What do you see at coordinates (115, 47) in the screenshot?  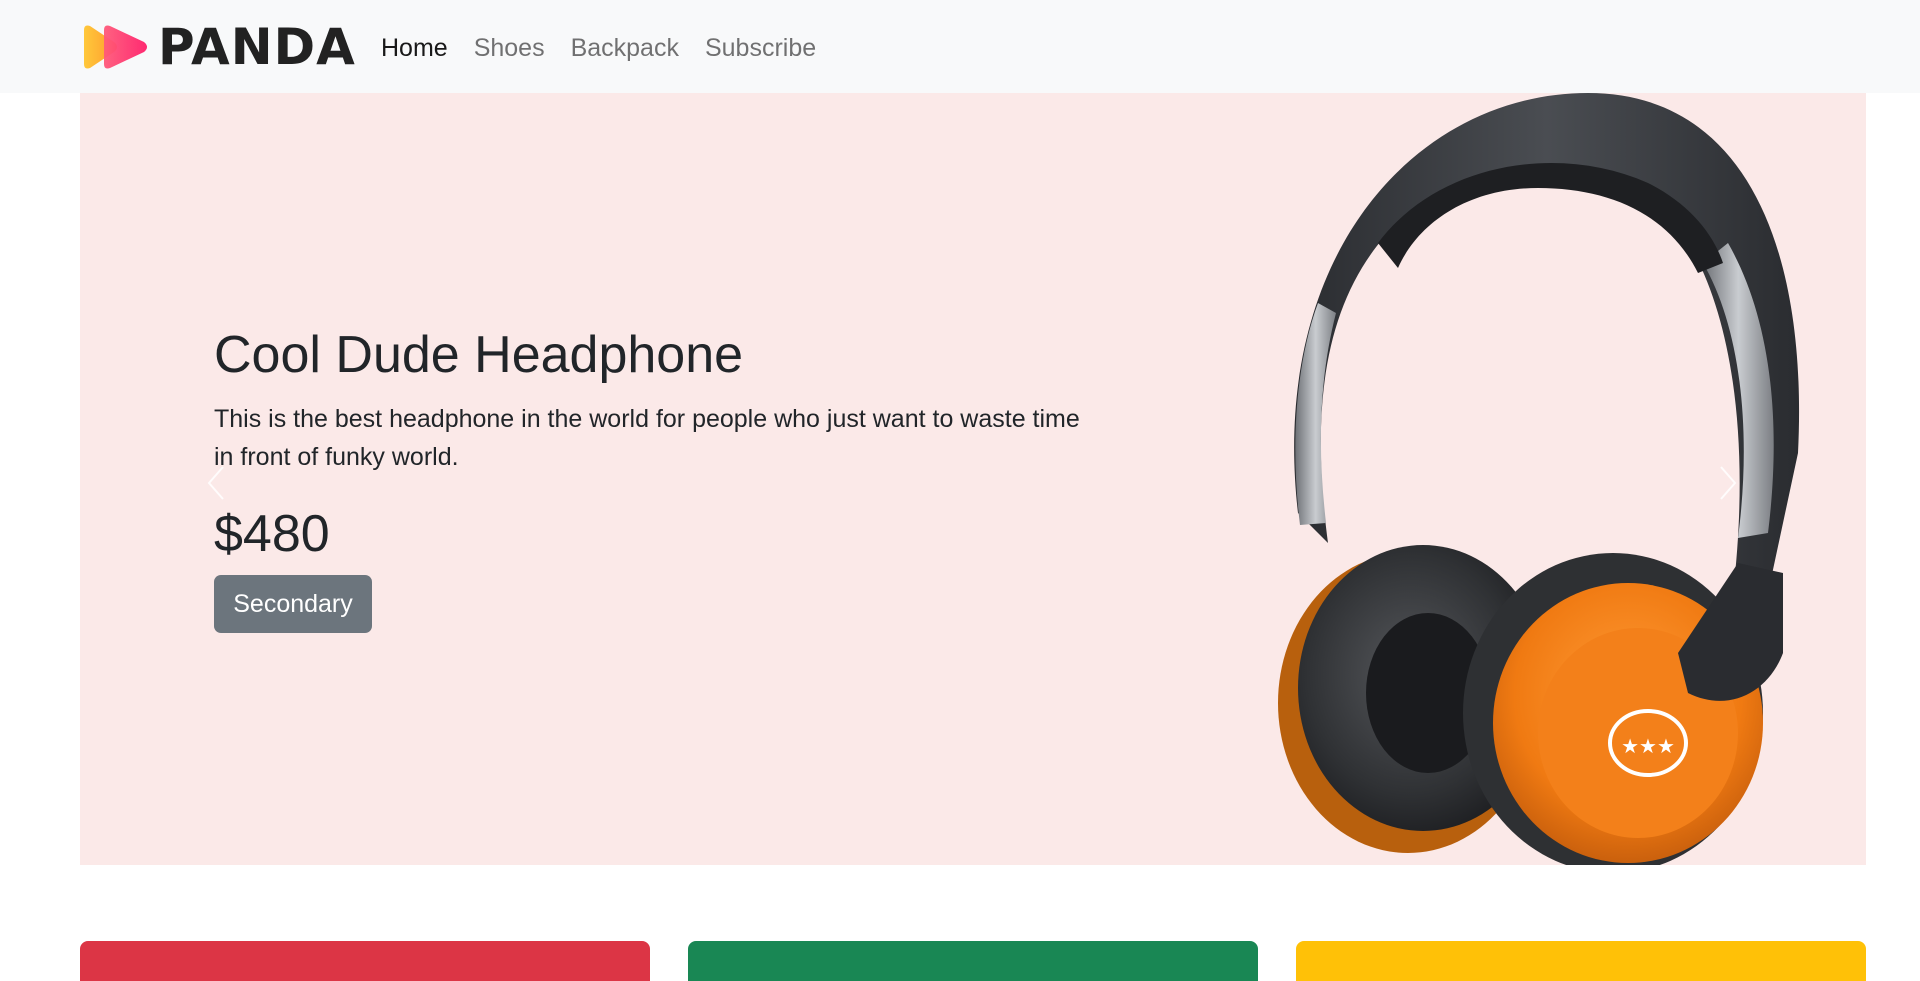 I see `panda-logo-icon` at bounding box center [115, 47].